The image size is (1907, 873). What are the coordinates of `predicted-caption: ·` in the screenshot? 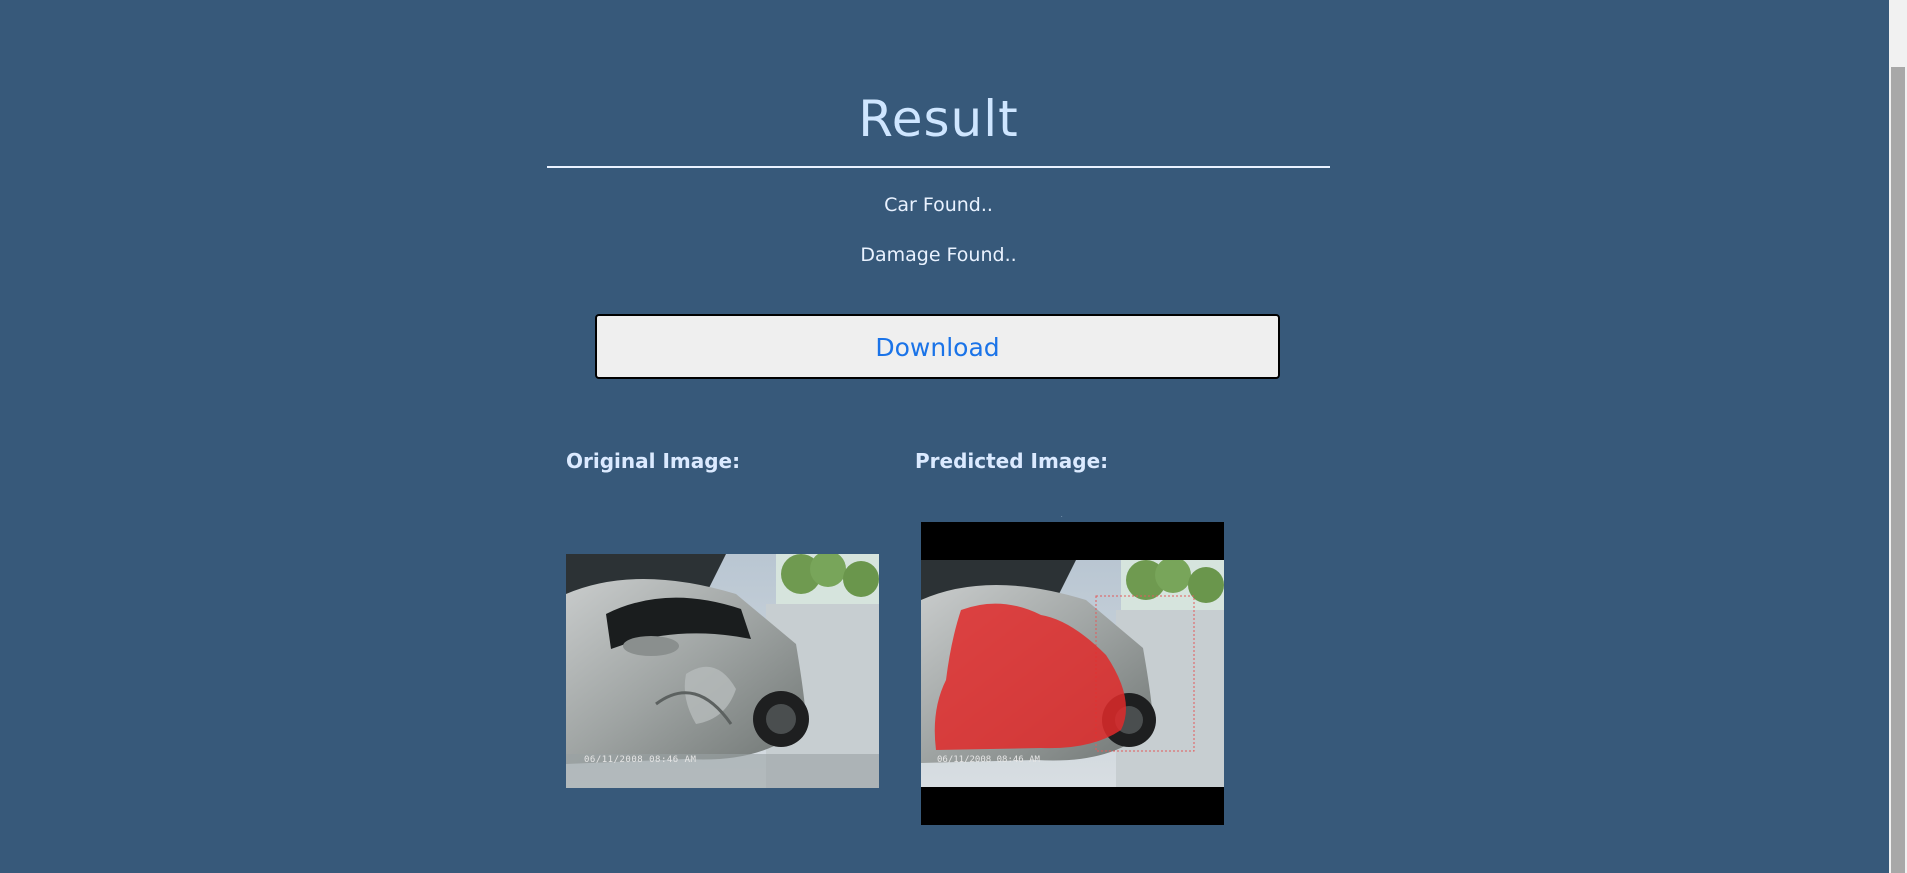 It's located at (1062, 517).